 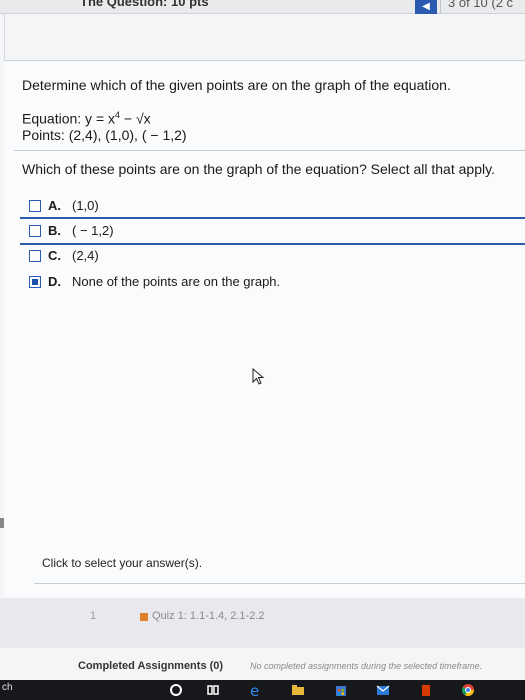 What do you see at coordinates (481, 5) in the screenshot?
I see `question-counter: 3 of 10 (2 c` at bounding box center [481, 5].